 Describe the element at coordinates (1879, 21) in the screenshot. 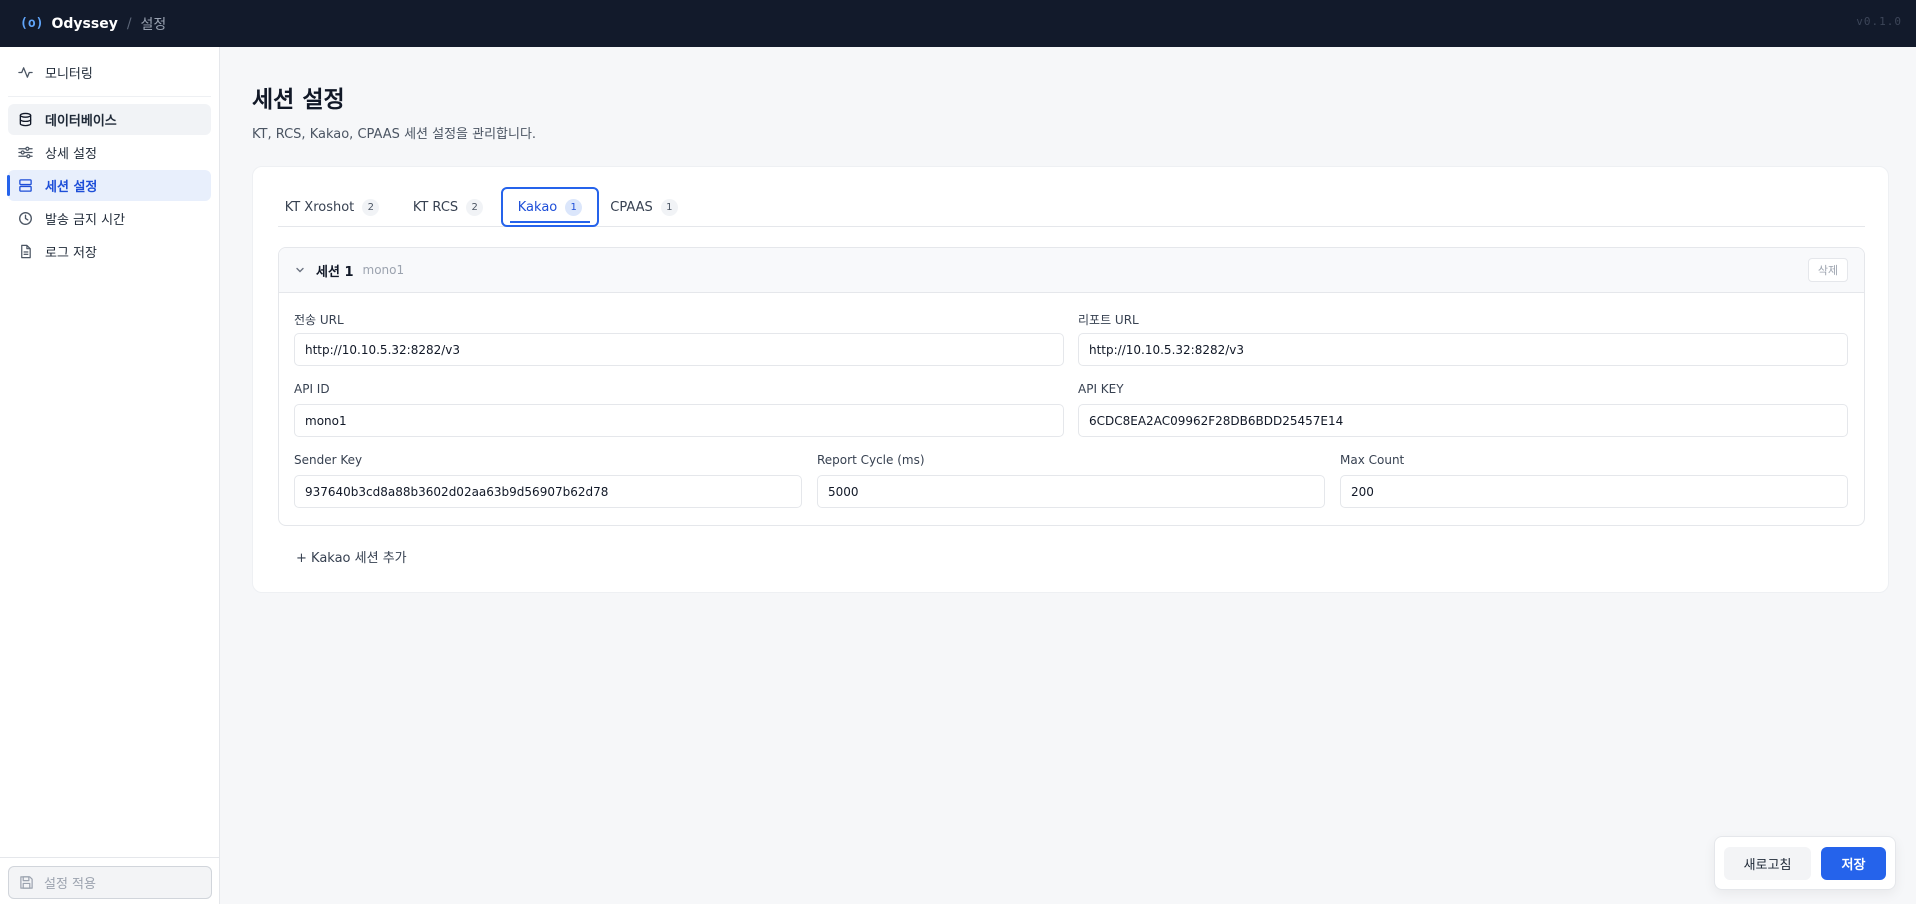

I see `version-label: v0.1.0` at that location.